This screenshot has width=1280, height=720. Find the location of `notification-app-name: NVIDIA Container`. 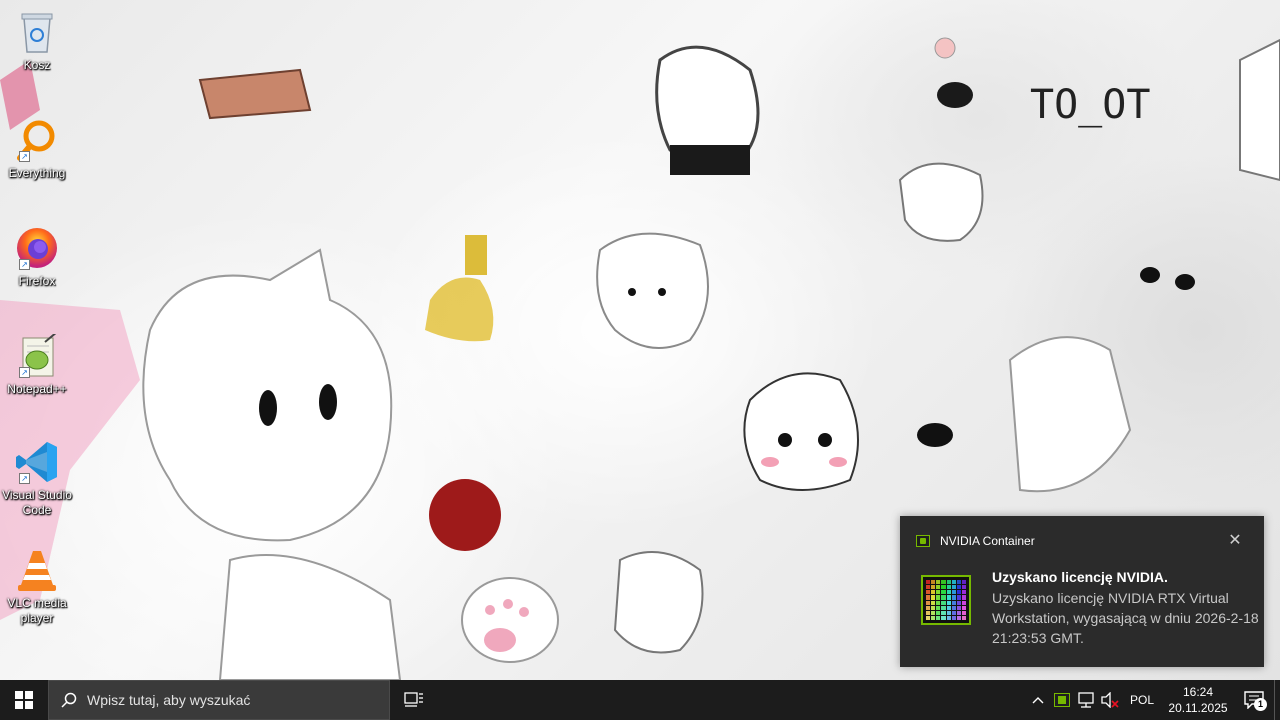

notification-app-name: NVIDIA Container is located at coordinates (987, 541).